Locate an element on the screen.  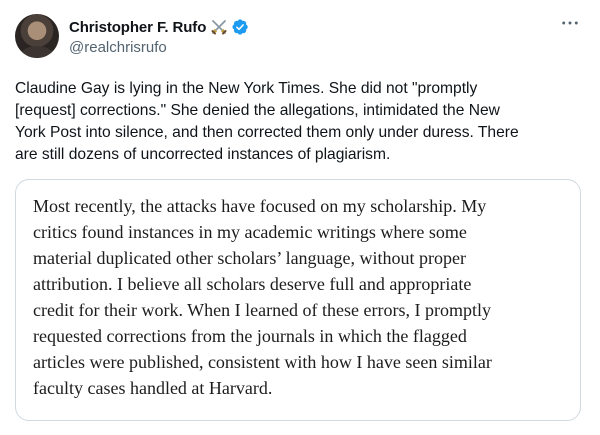
more-options-button is located at coordinates (570, 22).